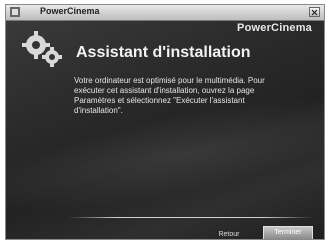 The width and height of the screenshot is (332, 247). What do you see at coordinates (163, 52) in the screenshot?
I see `wizard-heading: Assistant d'installation` at bounding box center [163, 52].